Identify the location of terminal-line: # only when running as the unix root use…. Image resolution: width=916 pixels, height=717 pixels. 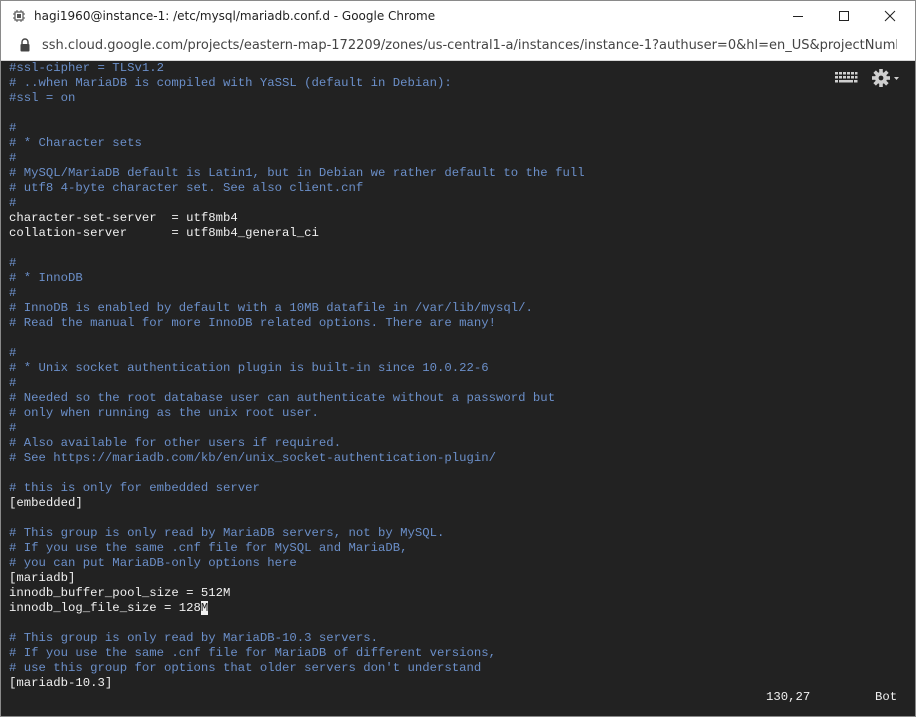
(164, 413).